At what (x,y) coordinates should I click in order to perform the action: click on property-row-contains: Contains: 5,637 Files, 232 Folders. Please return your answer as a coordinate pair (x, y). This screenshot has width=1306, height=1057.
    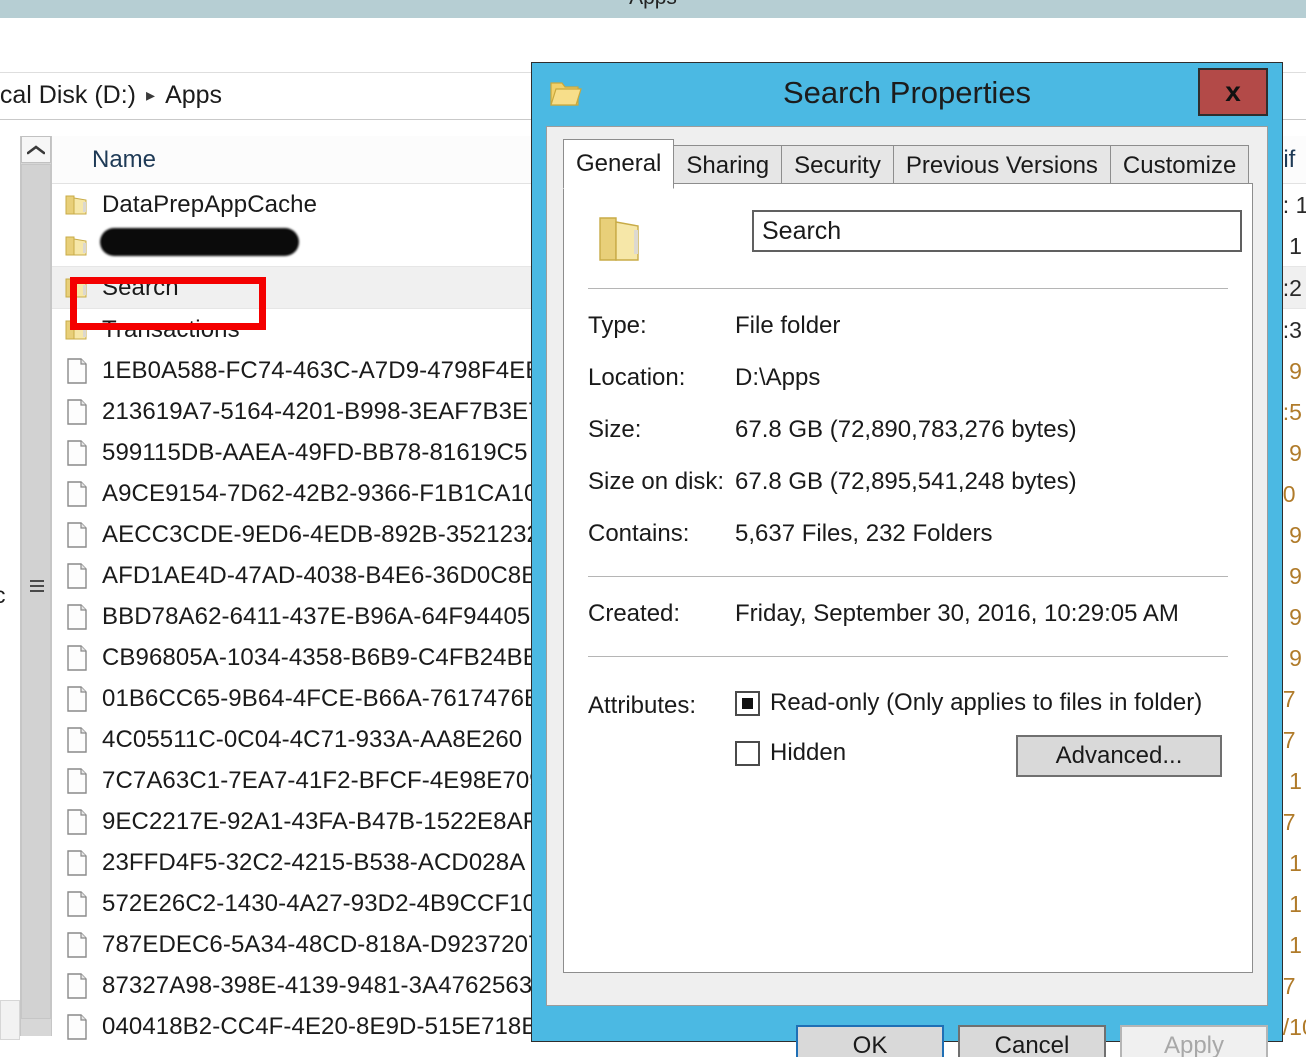
    Looking at the image, I should click on (913, 537).